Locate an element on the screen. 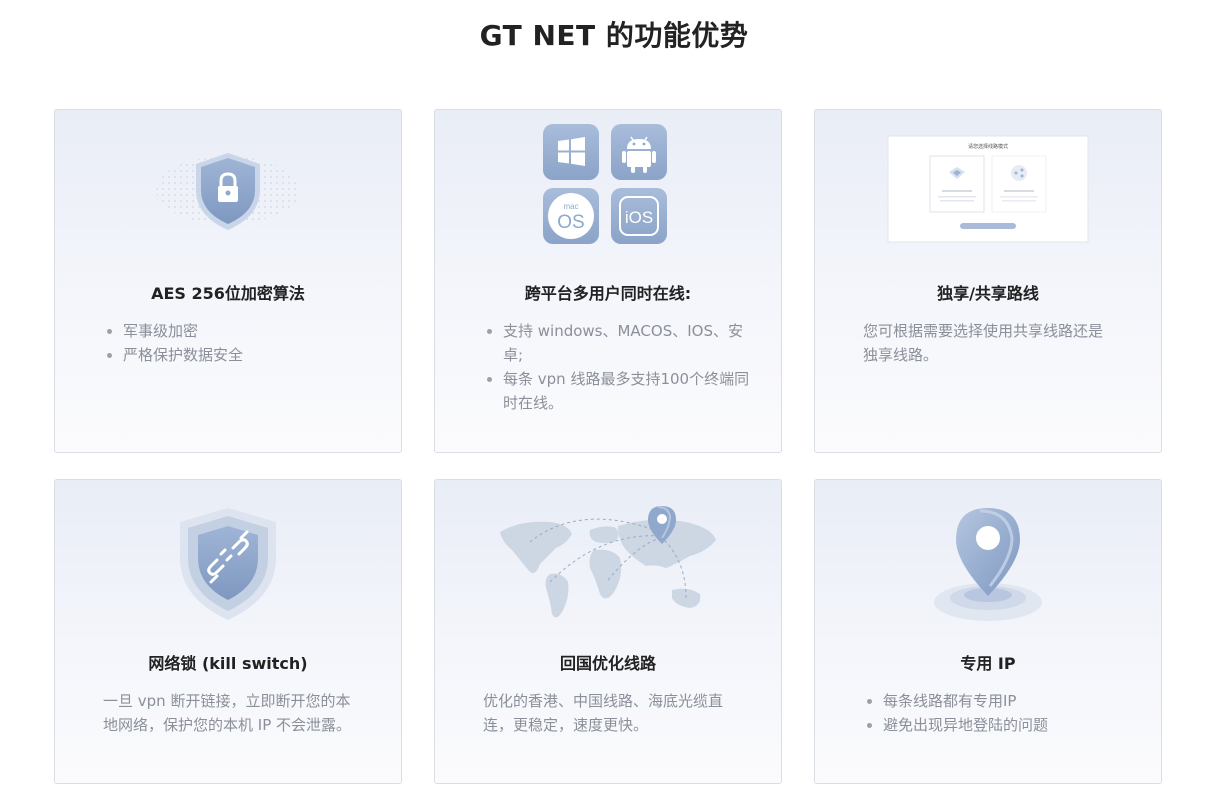 The width and height of the screenshot is (1228, 802). feature-list: 每条线路都有专用IP 避免出现异地登陆的问题 is located at coordinates (993, 713).